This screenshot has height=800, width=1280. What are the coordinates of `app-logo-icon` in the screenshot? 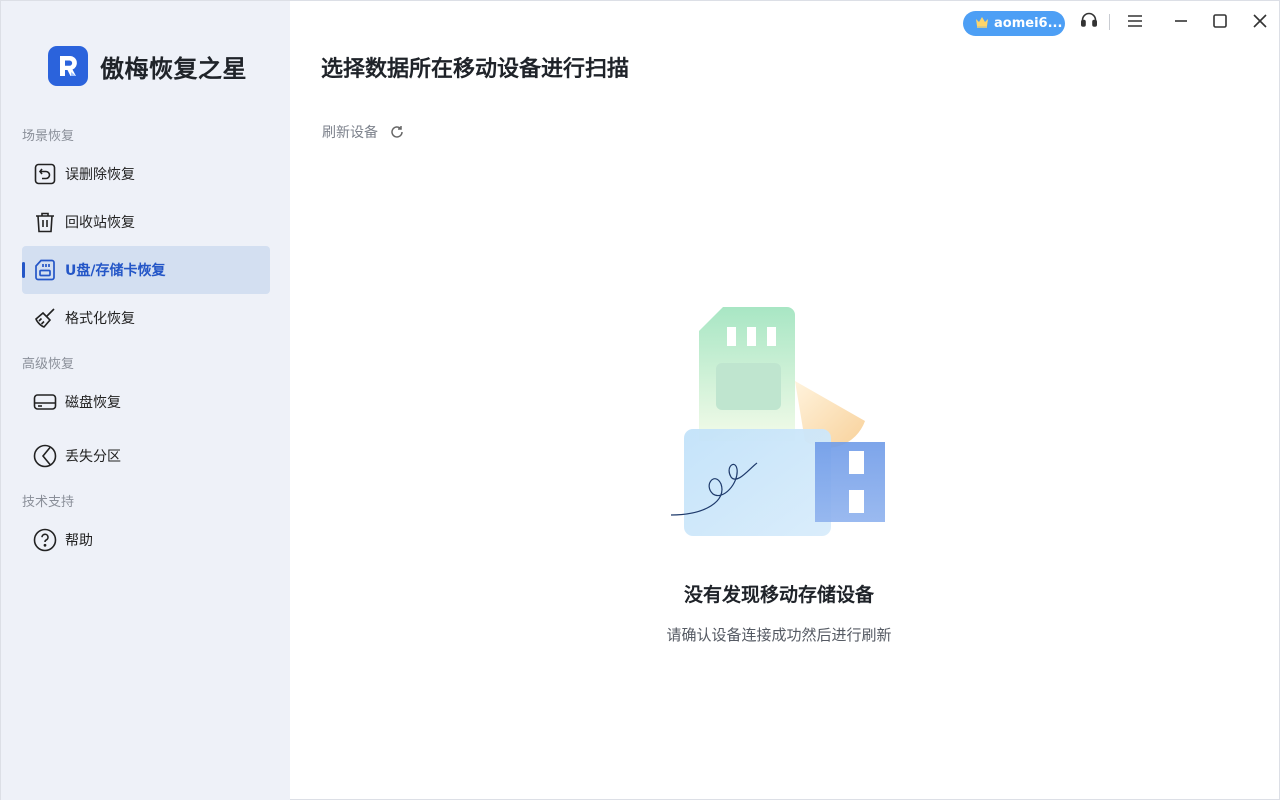 It's located at (68, 66).